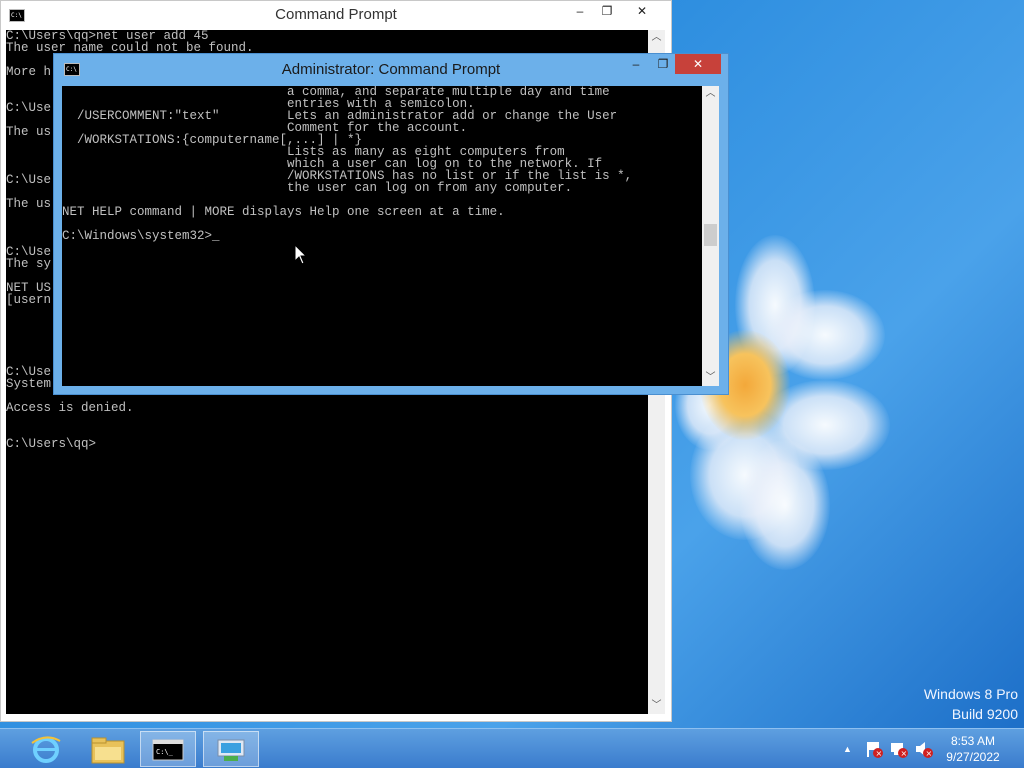 This screenshot has height=768, width=1024. Describe the element at coordinates (301, 254) in the screenshot. I see `mouse-cursor-icon` at that location.